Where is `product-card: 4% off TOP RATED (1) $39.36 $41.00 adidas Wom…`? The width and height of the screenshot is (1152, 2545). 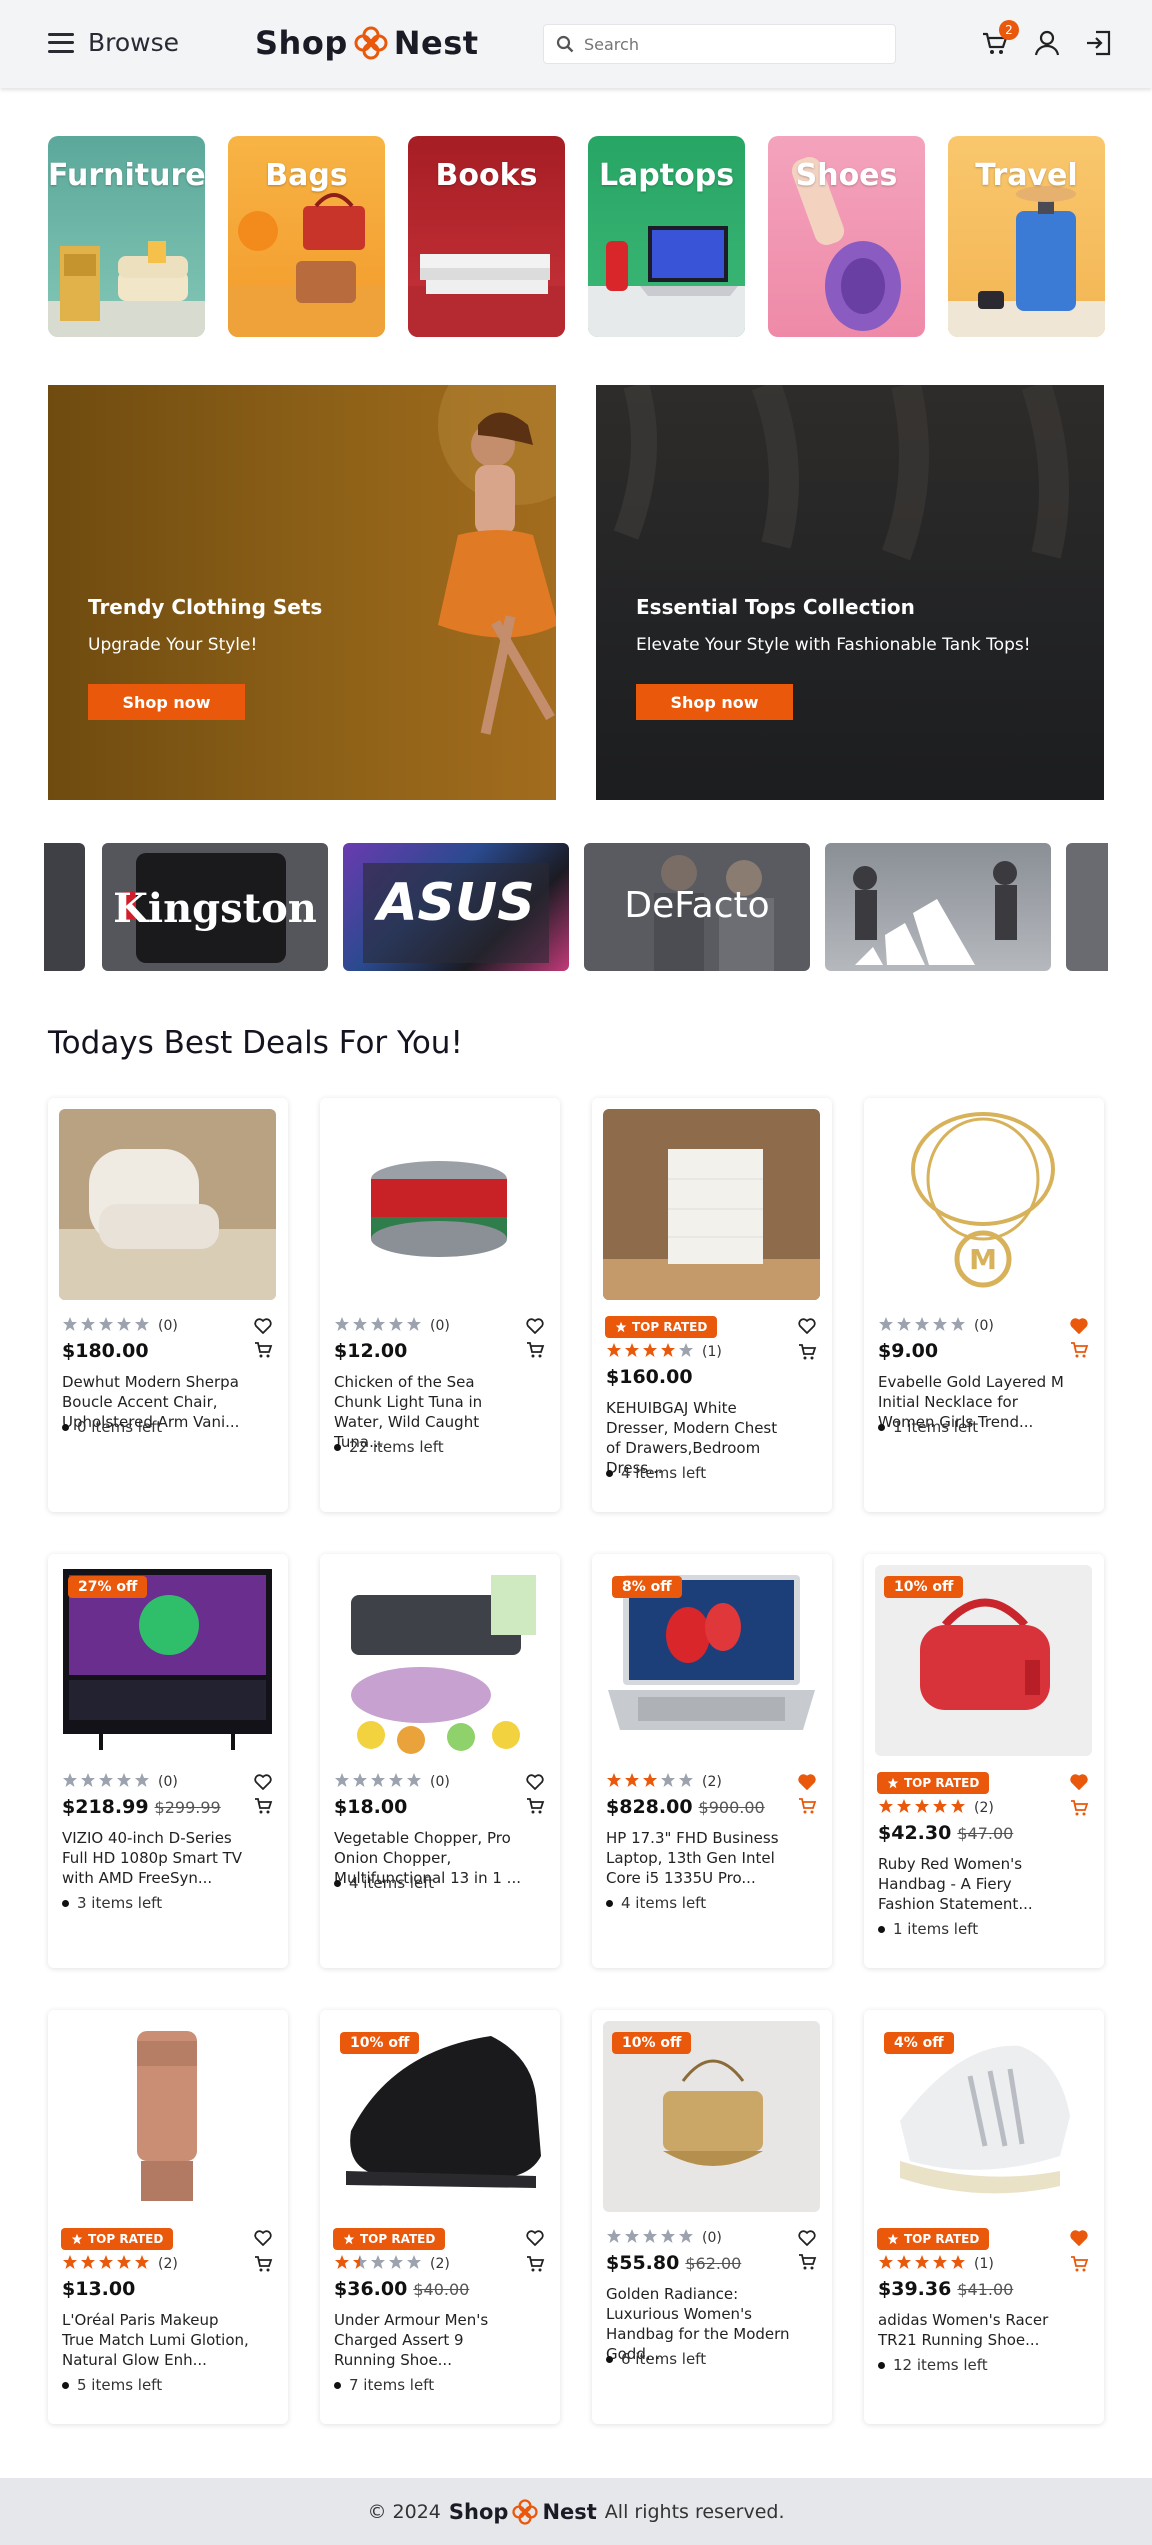
product-card: 4% off TOP RATED (1) $39.36 $41.00 adidas Wom… is located at coordinates (984, 2217).